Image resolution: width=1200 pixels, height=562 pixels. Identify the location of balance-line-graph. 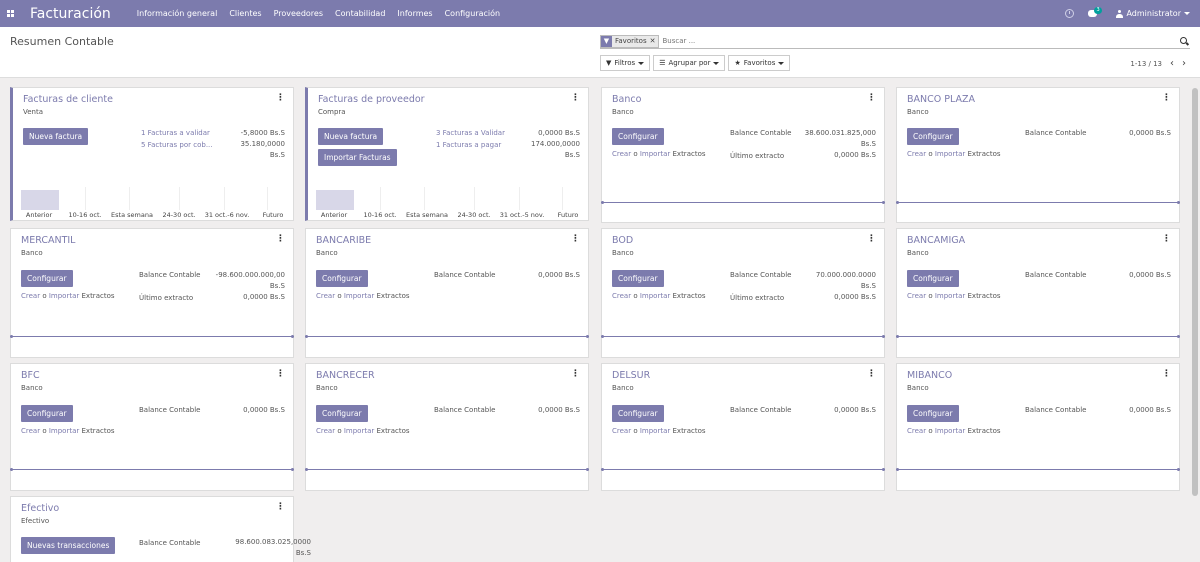
(152, 336).